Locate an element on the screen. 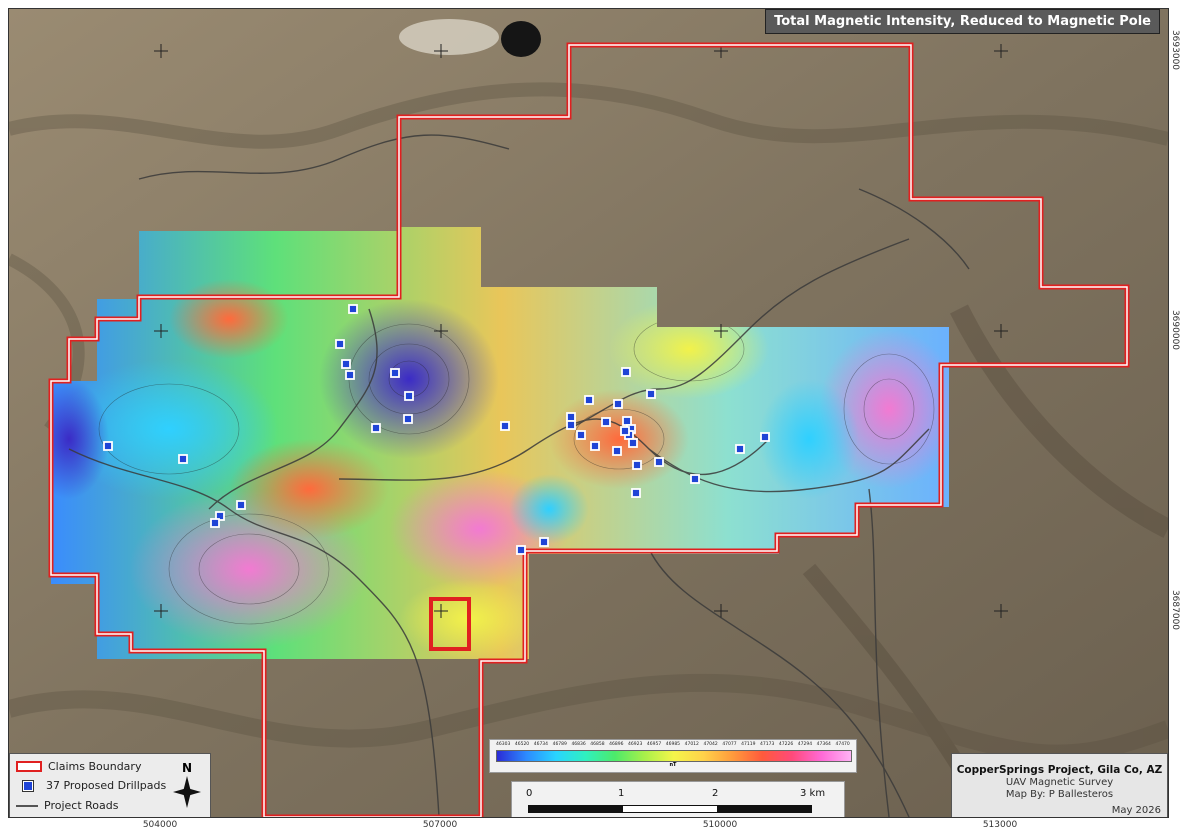 The width and height of the screenshot is (1185, 836). colorbar-tick: 47077 is located at coordinates (729, 744).